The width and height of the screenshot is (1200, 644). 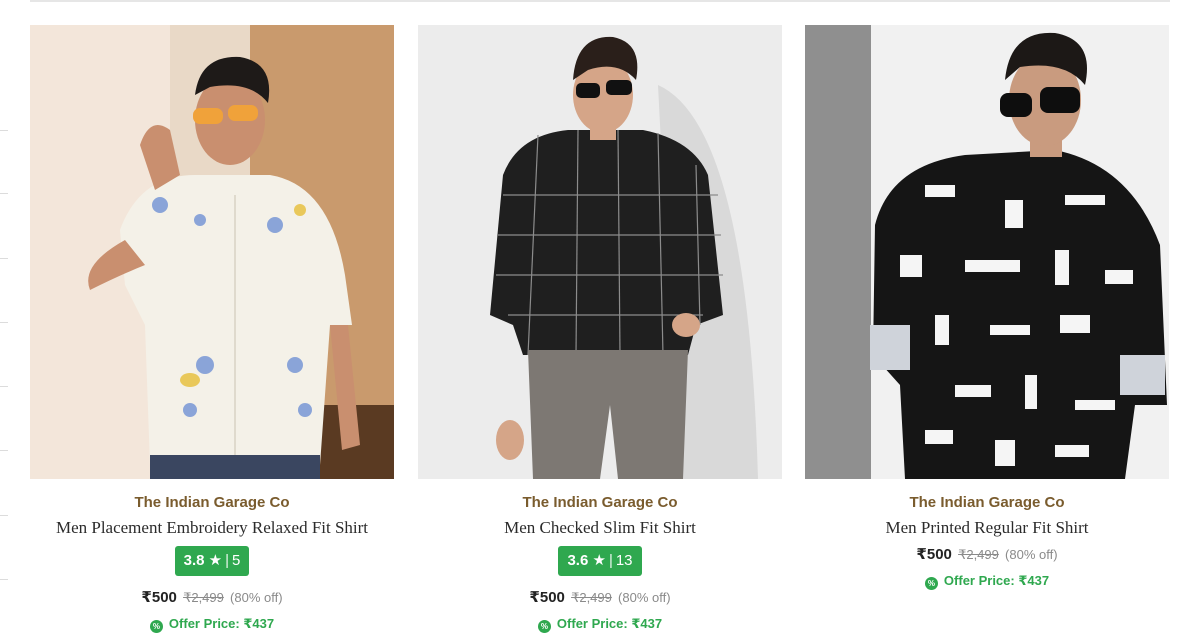 I want to click on product-name: Men Printed Regular Fit Shirt, so click(x=987, y=528).